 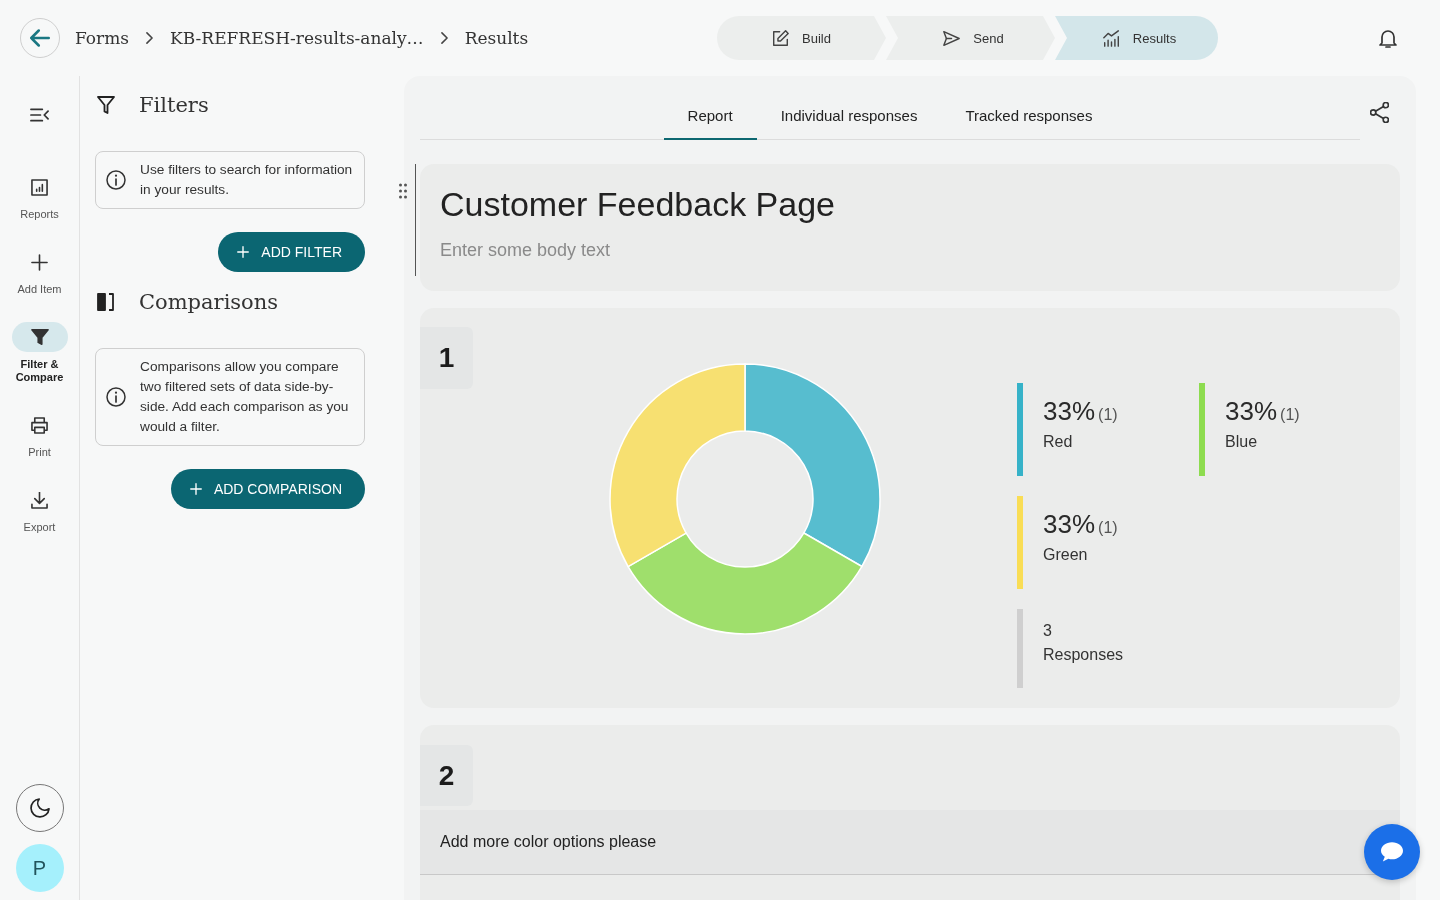 I want to click on moon-icon, so click(x=39, y=808).